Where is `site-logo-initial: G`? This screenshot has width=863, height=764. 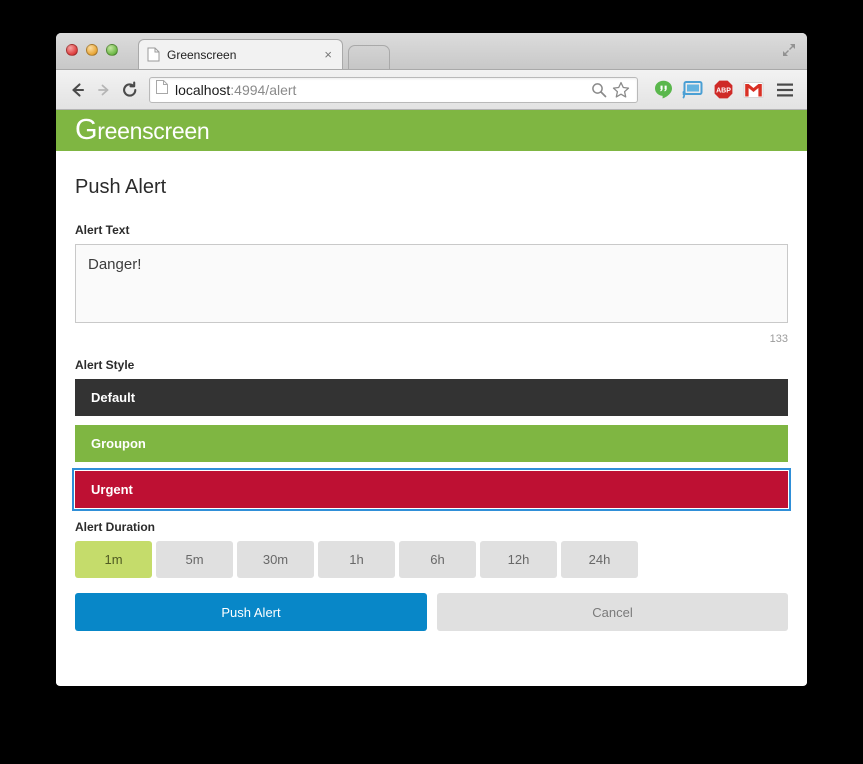 site-logo-initial: G is located at coordinates (86, 130).